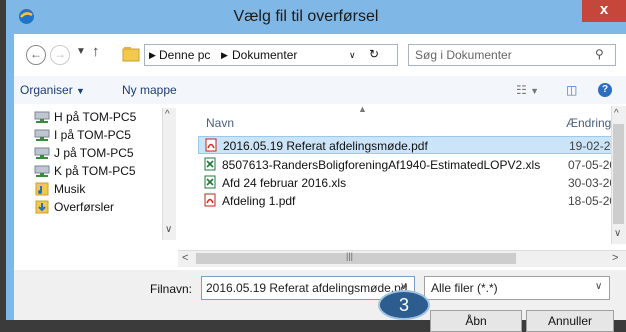  Describe the element at coordinates (81, 51) in the screenshot. I see `recent-locations-dropdown-icon: ▼` at that location.